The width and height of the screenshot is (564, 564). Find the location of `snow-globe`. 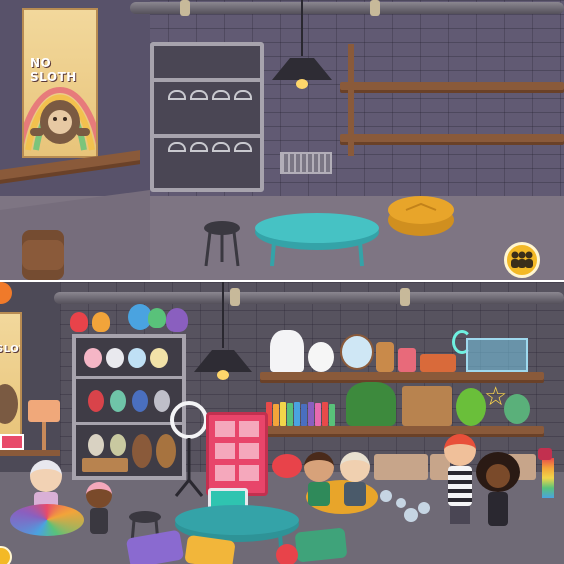

snow-globe is located at coordinates (357, 352).